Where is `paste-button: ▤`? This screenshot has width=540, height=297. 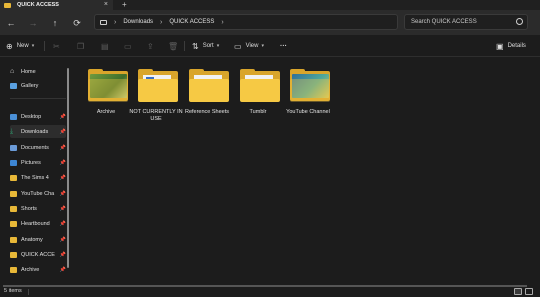 paste-button: ▤ is located at coordinates (107, 46).